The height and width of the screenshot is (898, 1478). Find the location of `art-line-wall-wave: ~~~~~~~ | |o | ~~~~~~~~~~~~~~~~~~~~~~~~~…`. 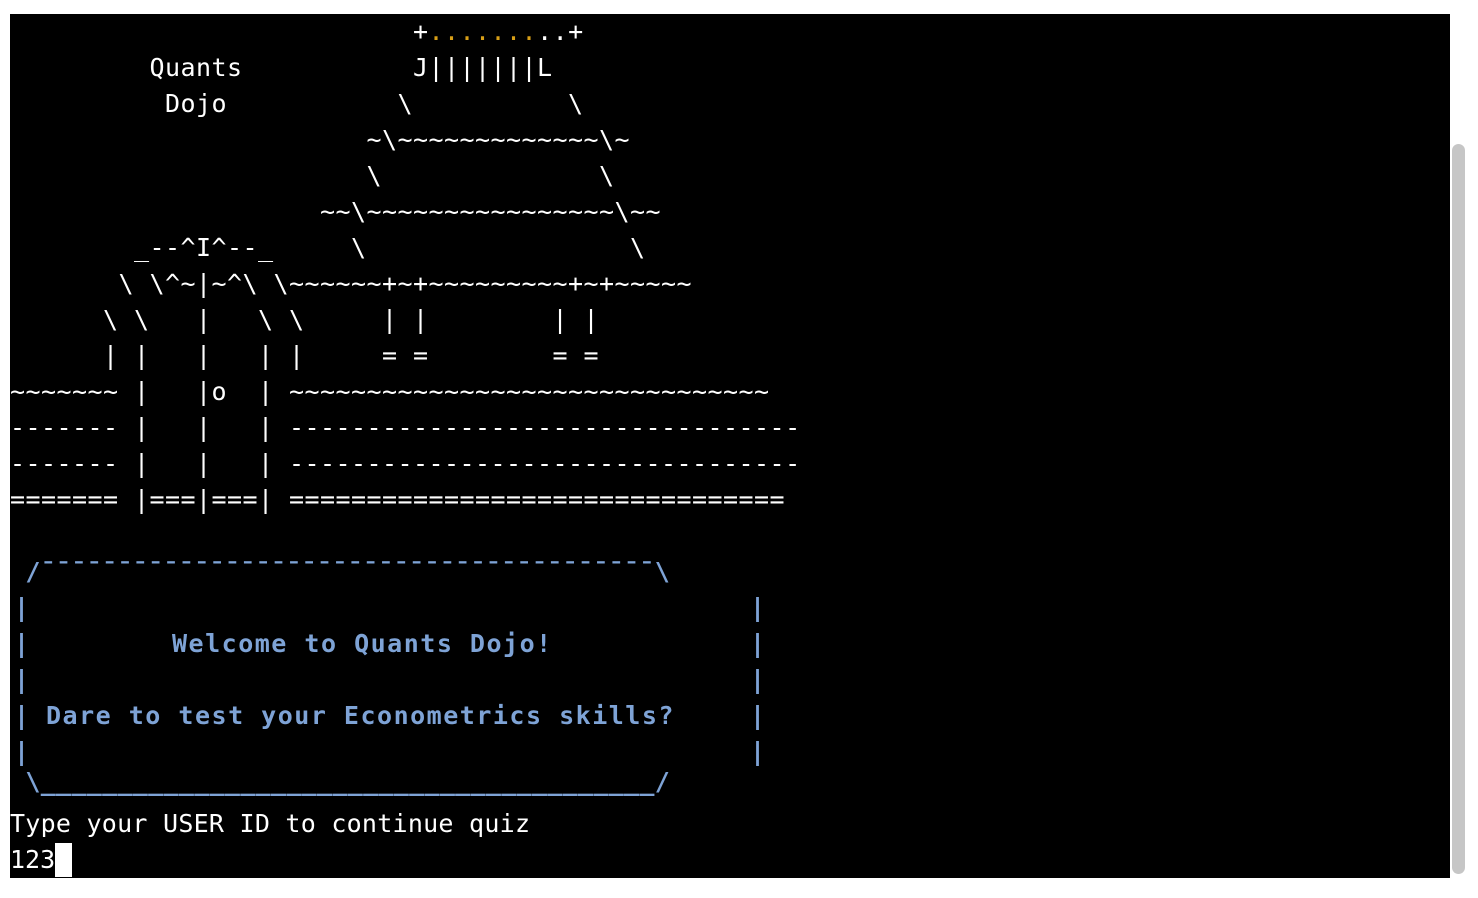

art-line-wall-wave: ~~~~~~~ | |o | ~~~~~~~~~~~~~~~~~~~~~~~~~… is located at coordinates (390, 391).